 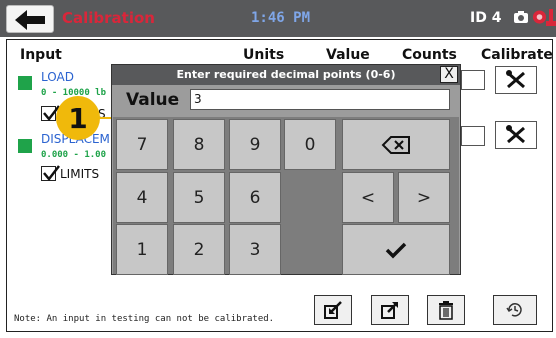 What do you see at coordinates (320, 99) in the screenshot?
I see `value-input: 3` at bounding box center [320, 99].